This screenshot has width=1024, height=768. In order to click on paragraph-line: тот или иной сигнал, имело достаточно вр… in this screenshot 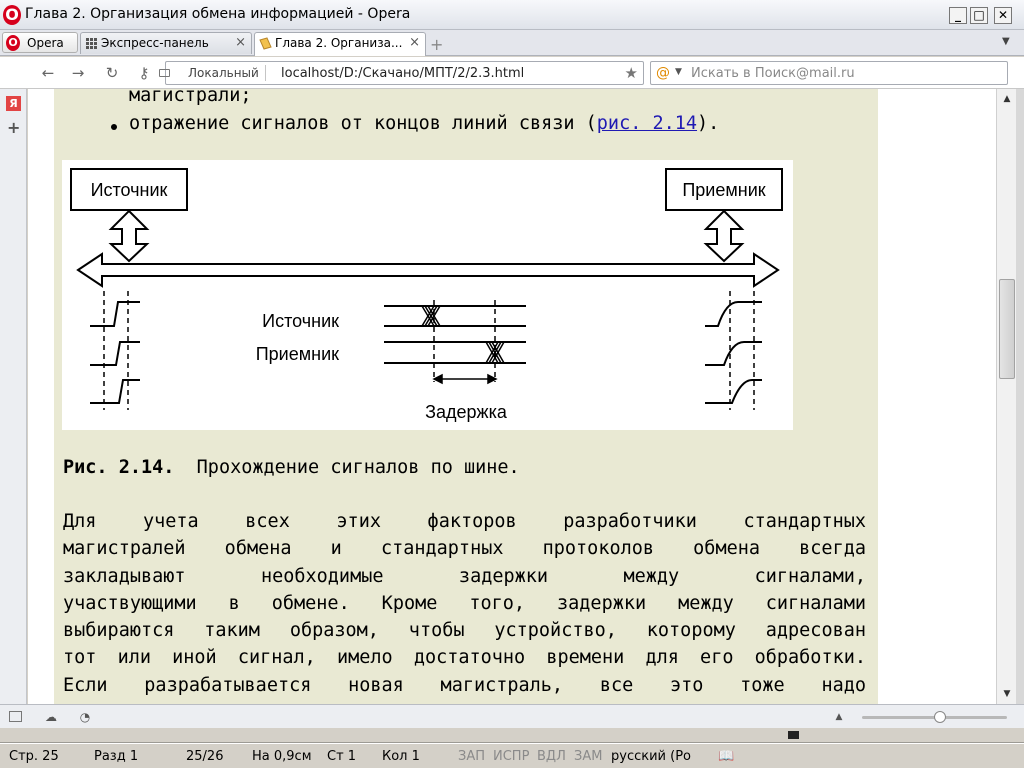, I will do `click(464, 658)`.